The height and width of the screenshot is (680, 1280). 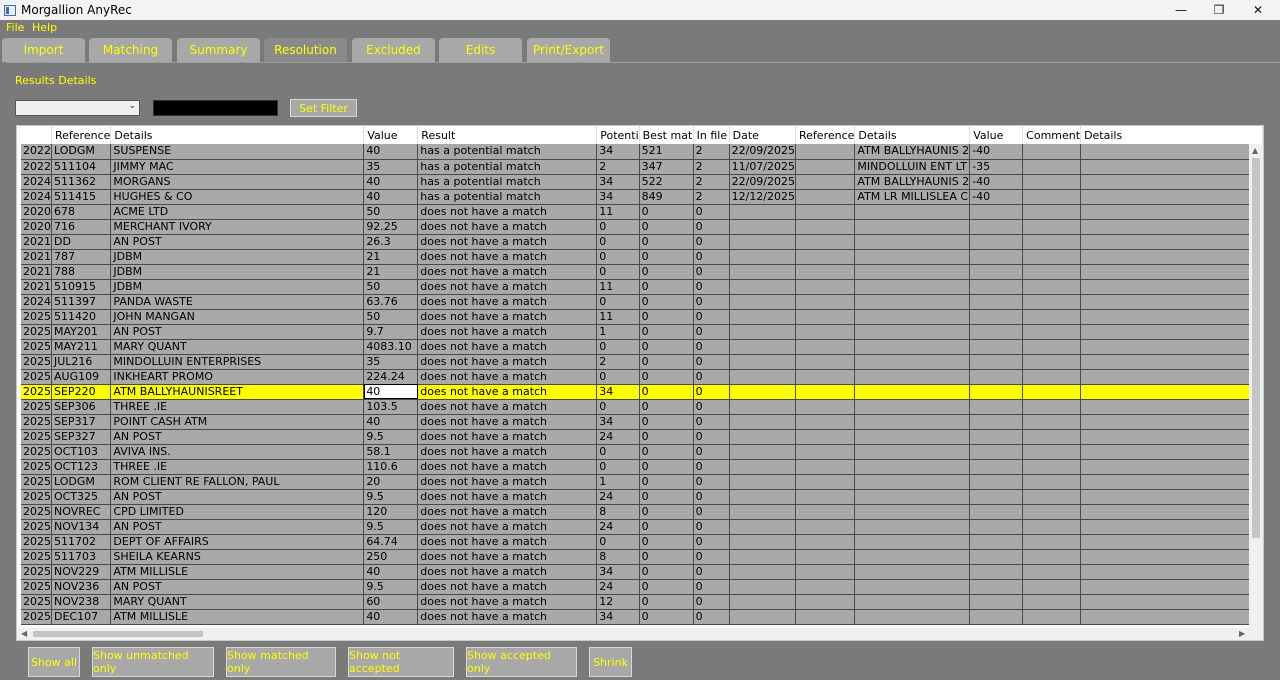 I want to click on table-cell: 1, so click(x=618, y=332).